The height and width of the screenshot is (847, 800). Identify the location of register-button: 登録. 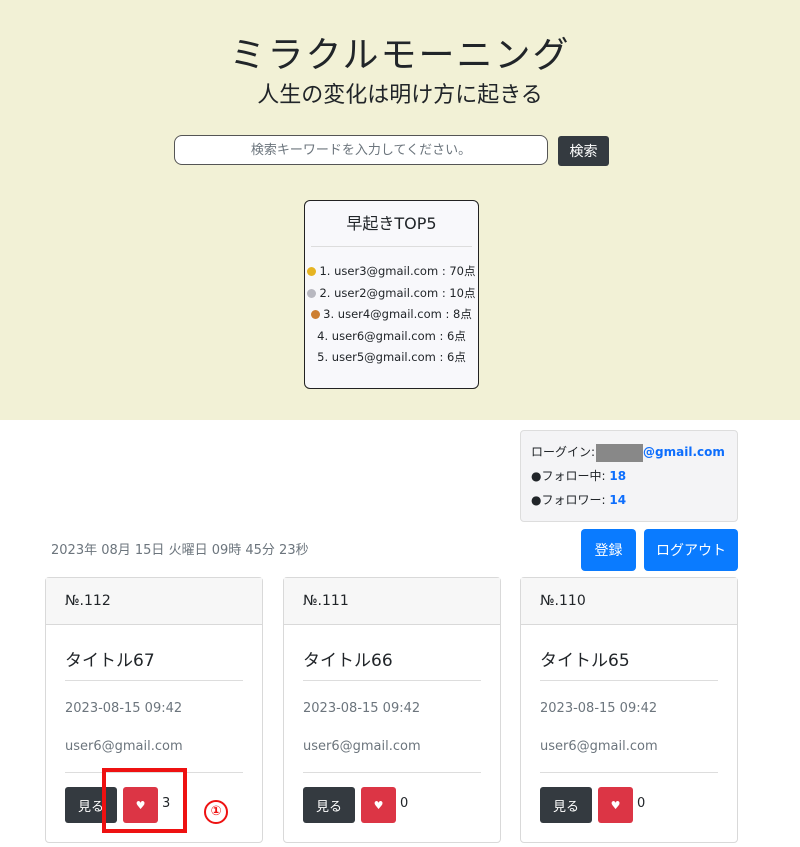
(608, 550).